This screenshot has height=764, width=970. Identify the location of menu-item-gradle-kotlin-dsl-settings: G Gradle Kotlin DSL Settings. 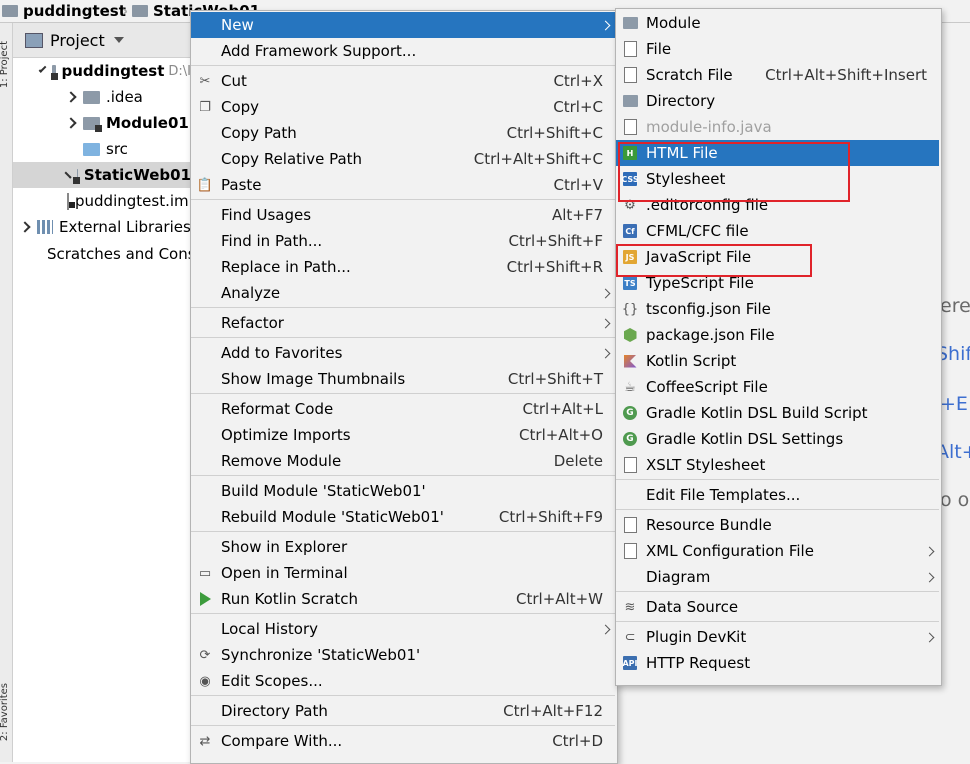
(777, 439).